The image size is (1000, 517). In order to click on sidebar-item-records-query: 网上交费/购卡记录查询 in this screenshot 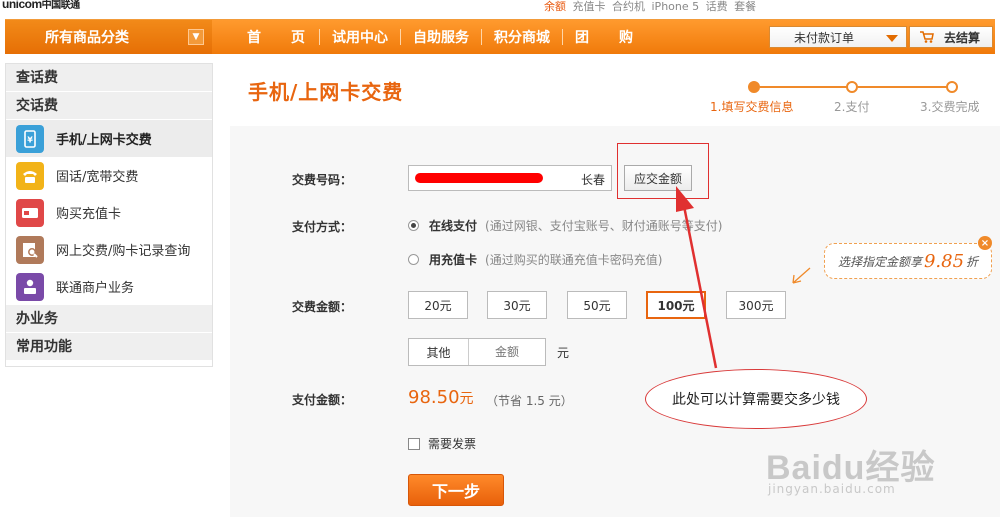, I will do `click(109, 249)`.